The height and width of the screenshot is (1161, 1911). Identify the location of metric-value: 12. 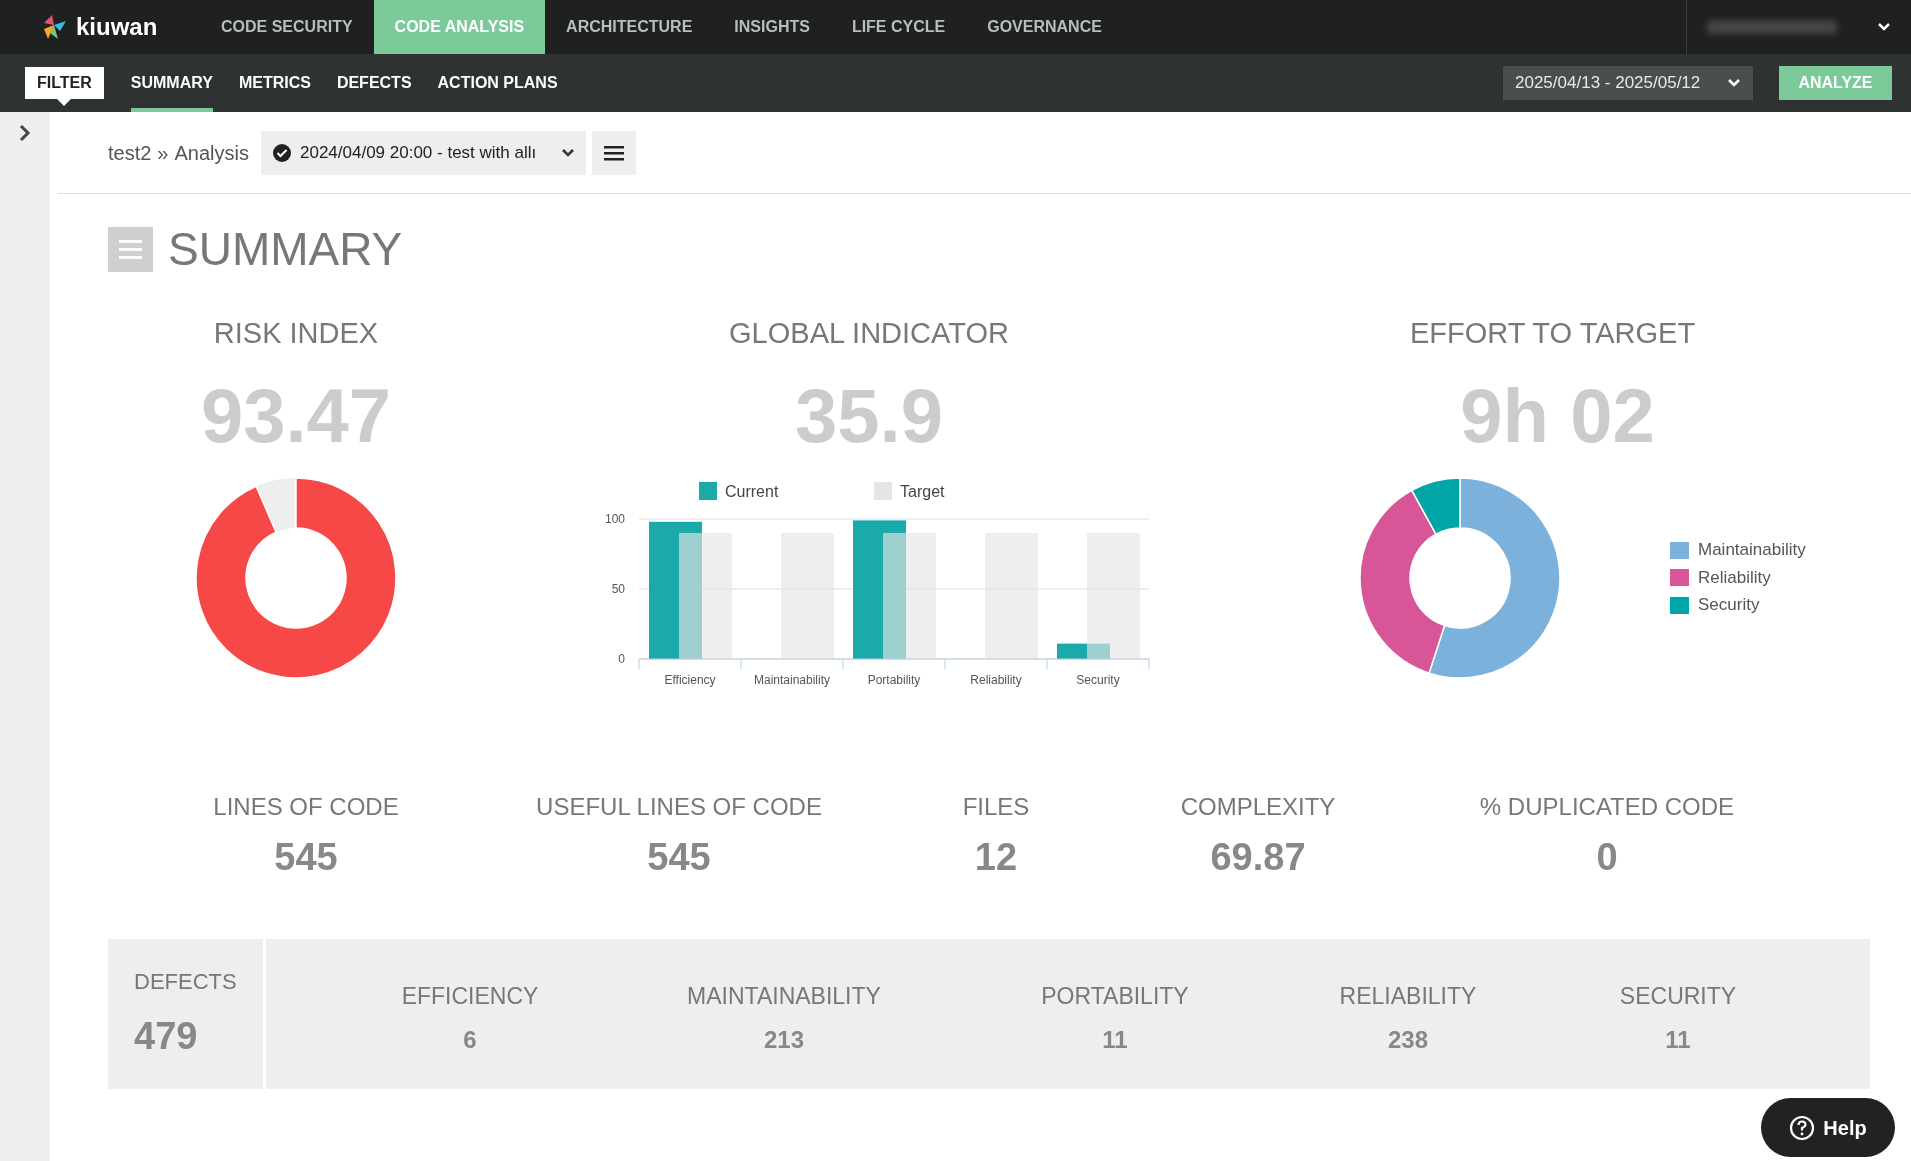
(996, 857).